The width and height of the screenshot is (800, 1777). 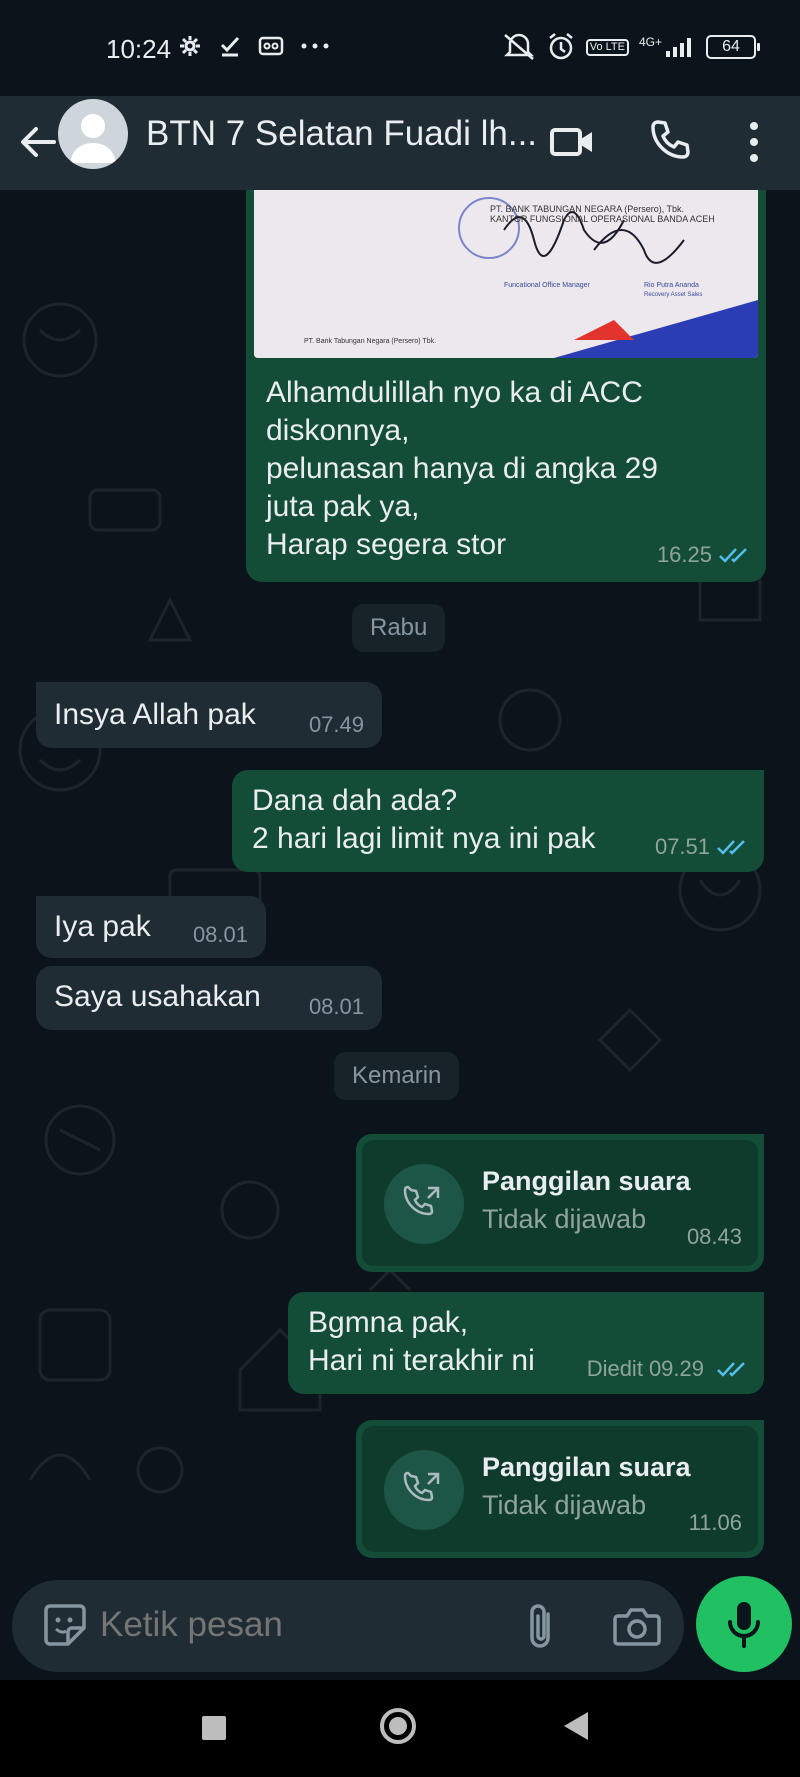 What do you see at coordinates (754, 142) in the screenshot?
I see `more-options-icon` at bounding box center [754, 142].